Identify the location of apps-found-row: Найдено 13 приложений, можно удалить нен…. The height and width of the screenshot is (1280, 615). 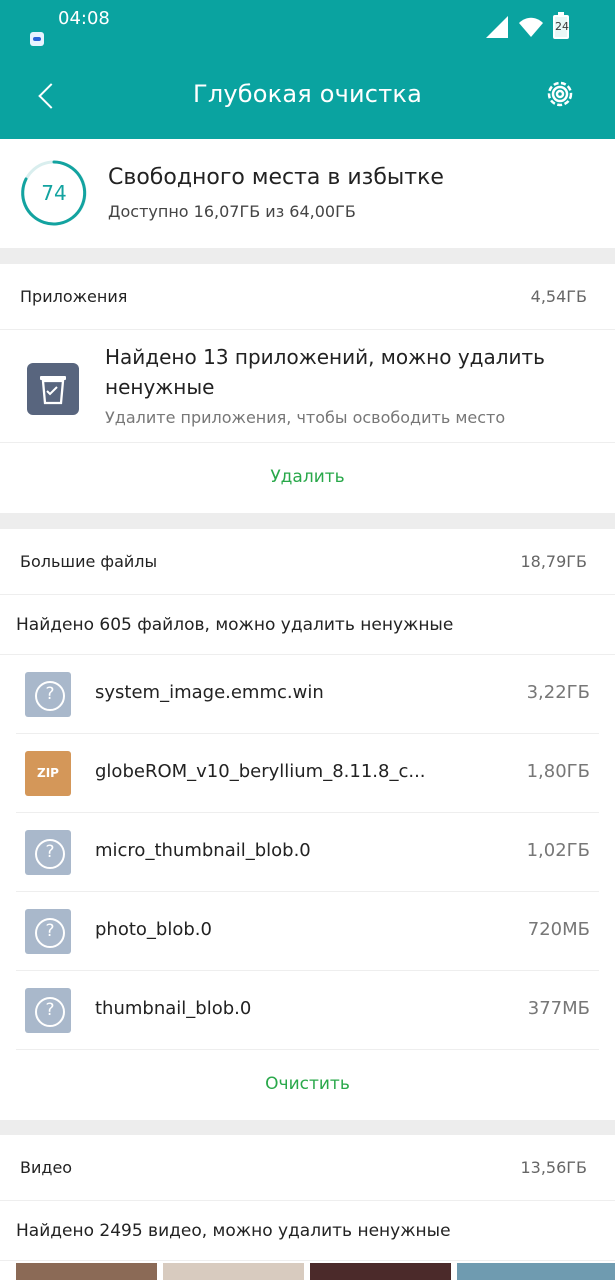
(307, 386).